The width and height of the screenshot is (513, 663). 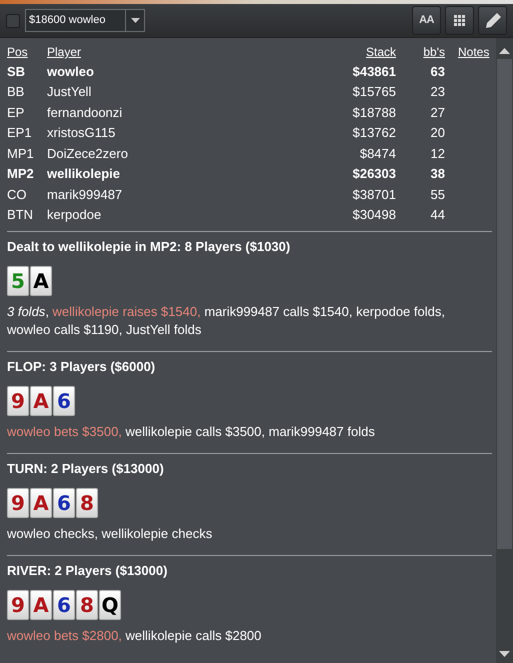 I want to click on big-blinds-count: 38, so click(x=437, y=173).